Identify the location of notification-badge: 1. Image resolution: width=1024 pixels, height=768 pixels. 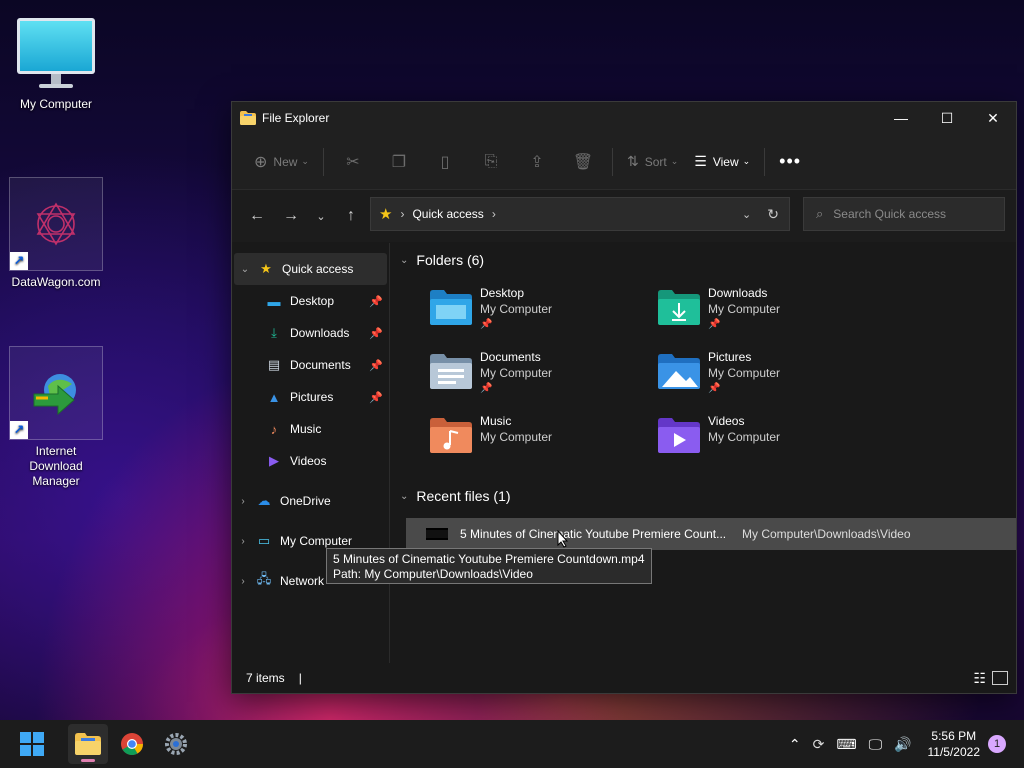
(997, 744).